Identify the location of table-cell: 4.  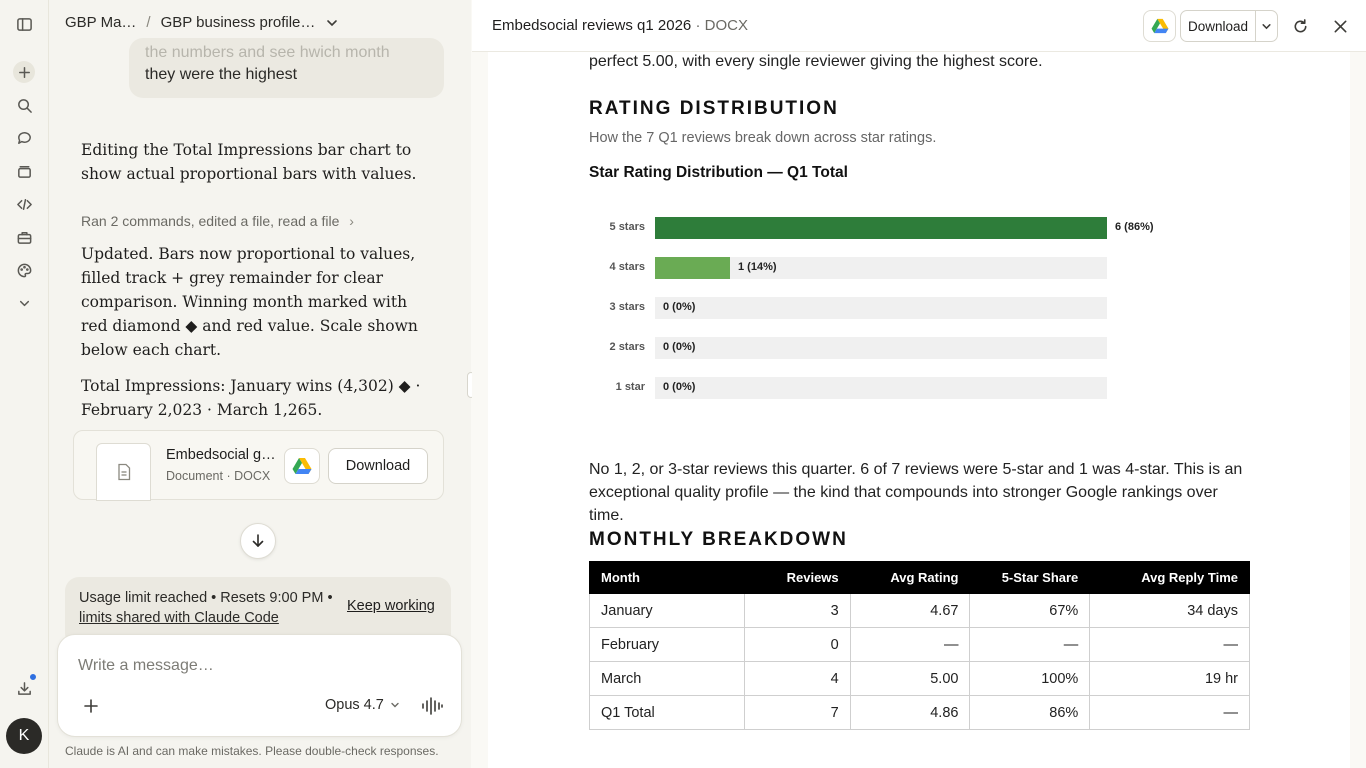
(797, 678).